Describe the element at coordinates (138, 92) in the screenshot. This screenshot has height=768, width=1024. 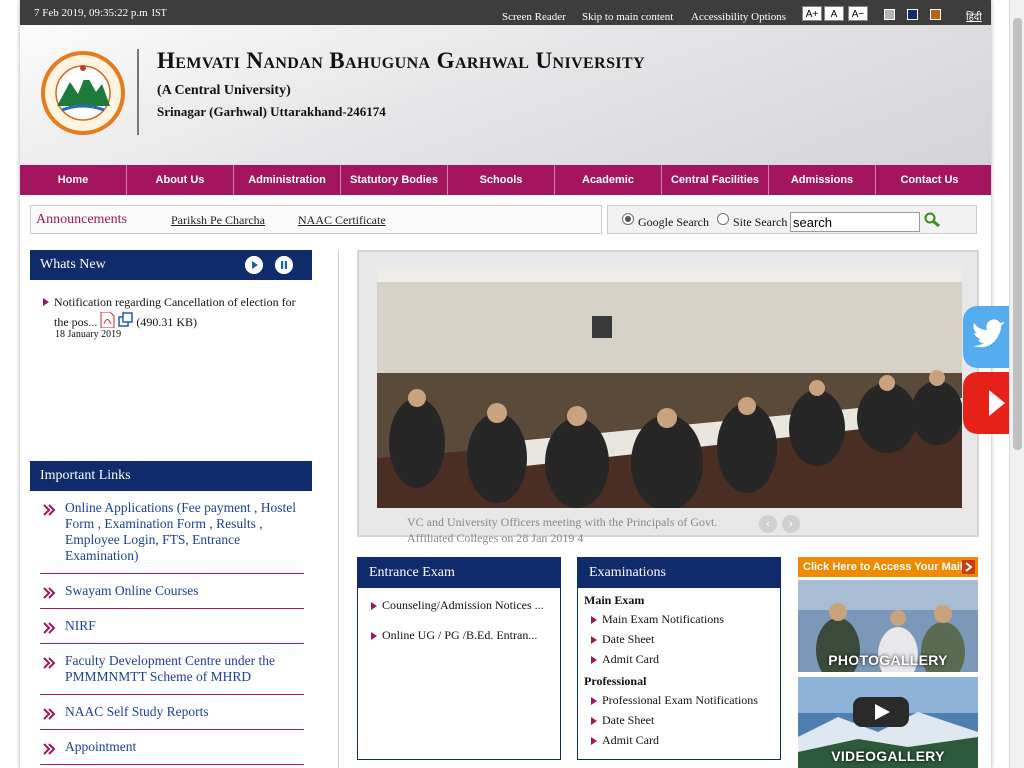
I see `header-divider` at that location.